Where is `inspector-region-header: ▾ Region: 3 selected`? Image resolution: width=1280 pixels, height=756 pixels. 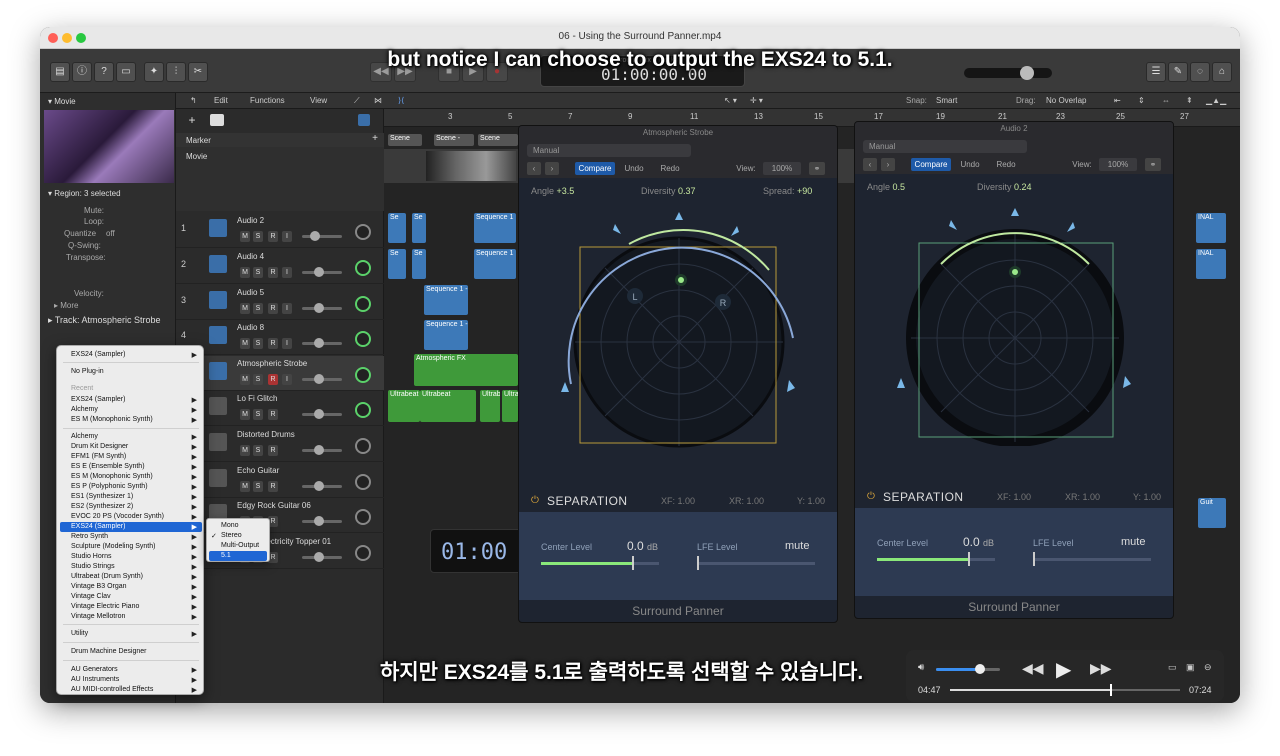
inspector-region-header: ▾ Region: 3 selected is located at coordinates (84, 193).